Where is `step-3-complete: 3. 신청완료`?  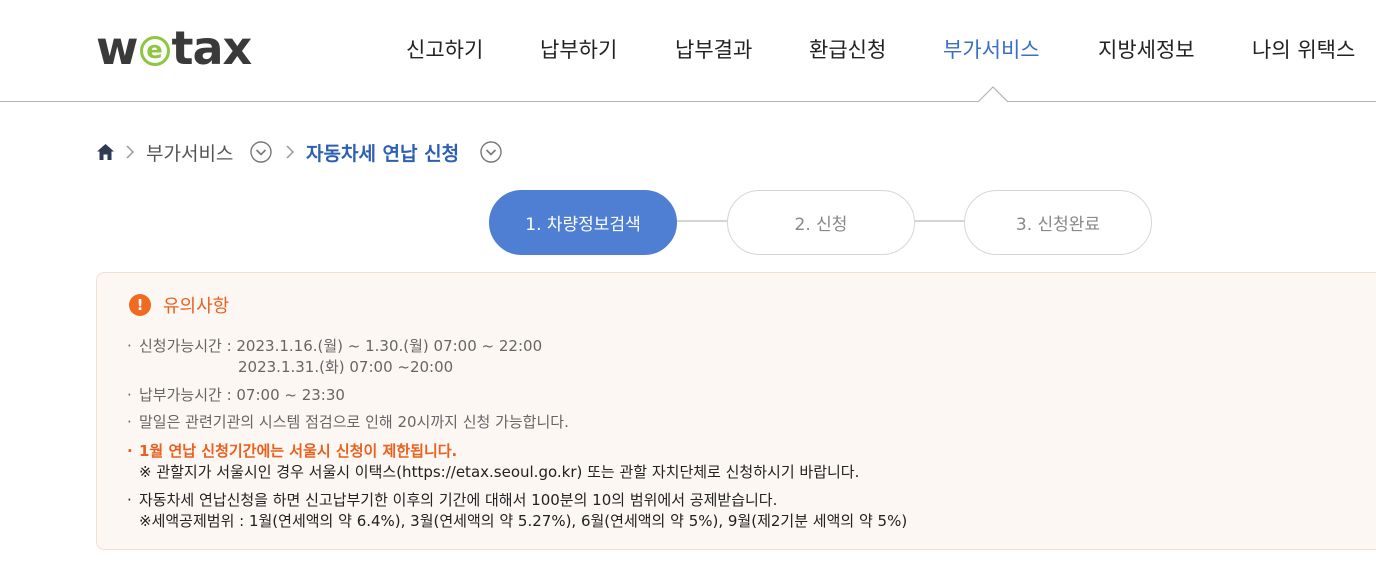 step-3-complete: 3. 신청완료 is located at coordinates (1058, 222).